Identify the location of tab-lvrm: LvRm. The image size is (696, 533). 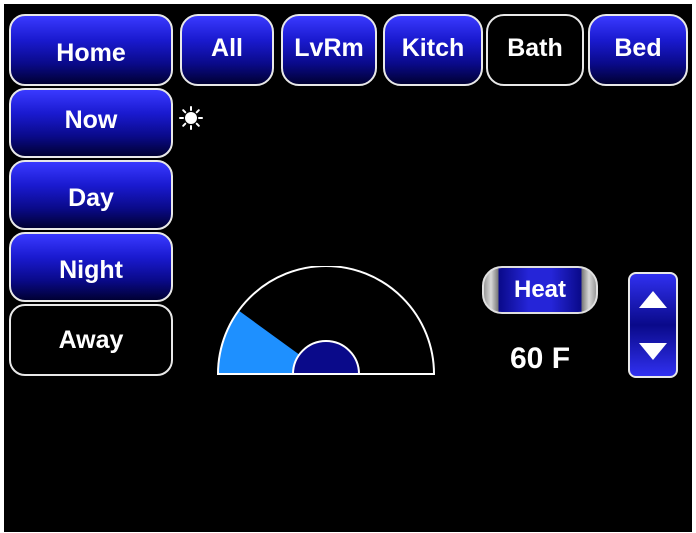
(329, 50).